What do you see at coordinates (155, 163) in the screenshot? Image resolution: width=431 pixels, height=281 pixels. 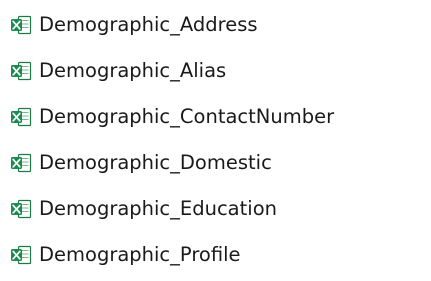 I see `file-name: Demographic_Domestic` at bounding box center [155, 163].